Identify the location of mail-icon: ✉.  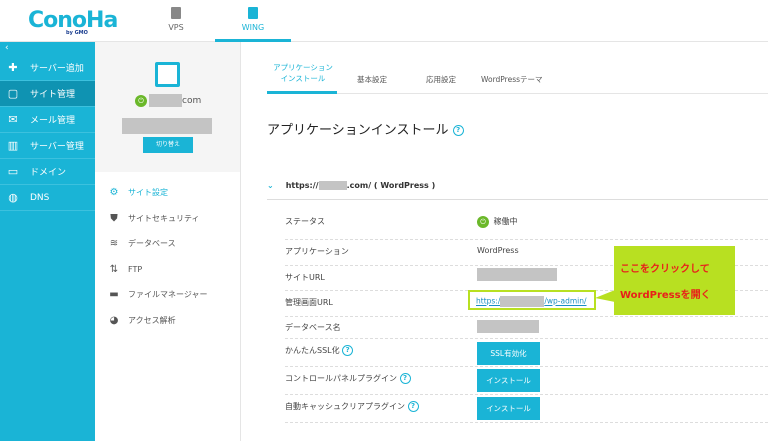
(13, 119).